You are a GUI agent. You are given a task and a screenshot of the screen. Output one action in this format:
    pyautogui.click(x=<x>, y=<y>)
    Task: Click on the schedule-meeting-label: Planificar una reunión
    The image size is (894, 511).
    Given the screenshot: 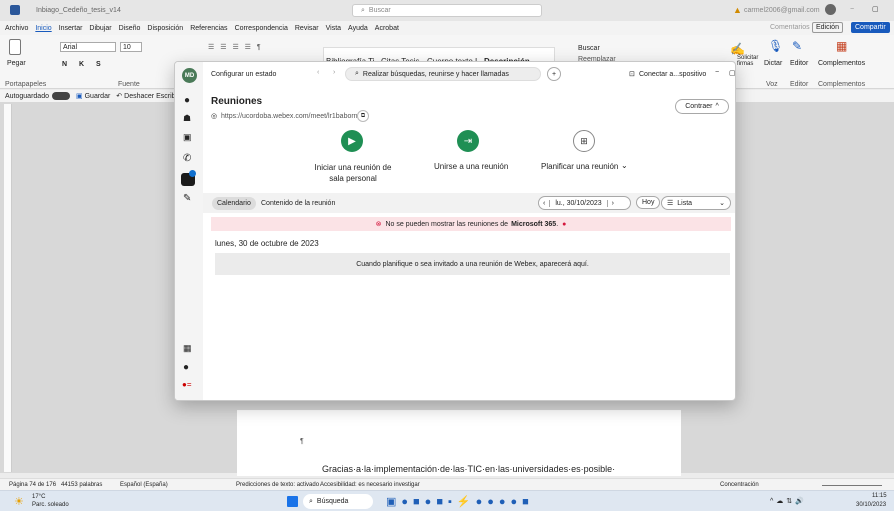 What is the action you would take?
    pyautogui.click(x=579, y=166)
    